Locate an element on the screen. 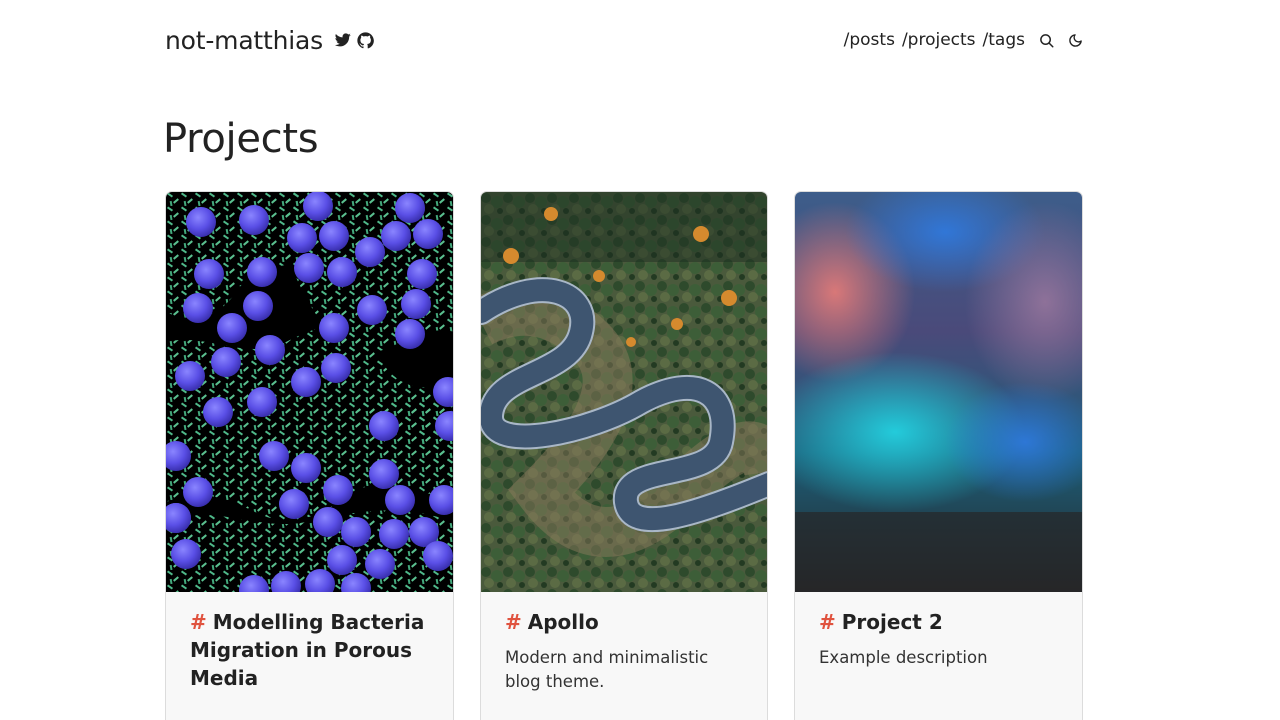 The width and height of the screenshot is (1280, 720). project-title: # Project 2 is located at coordinates (938, 622).